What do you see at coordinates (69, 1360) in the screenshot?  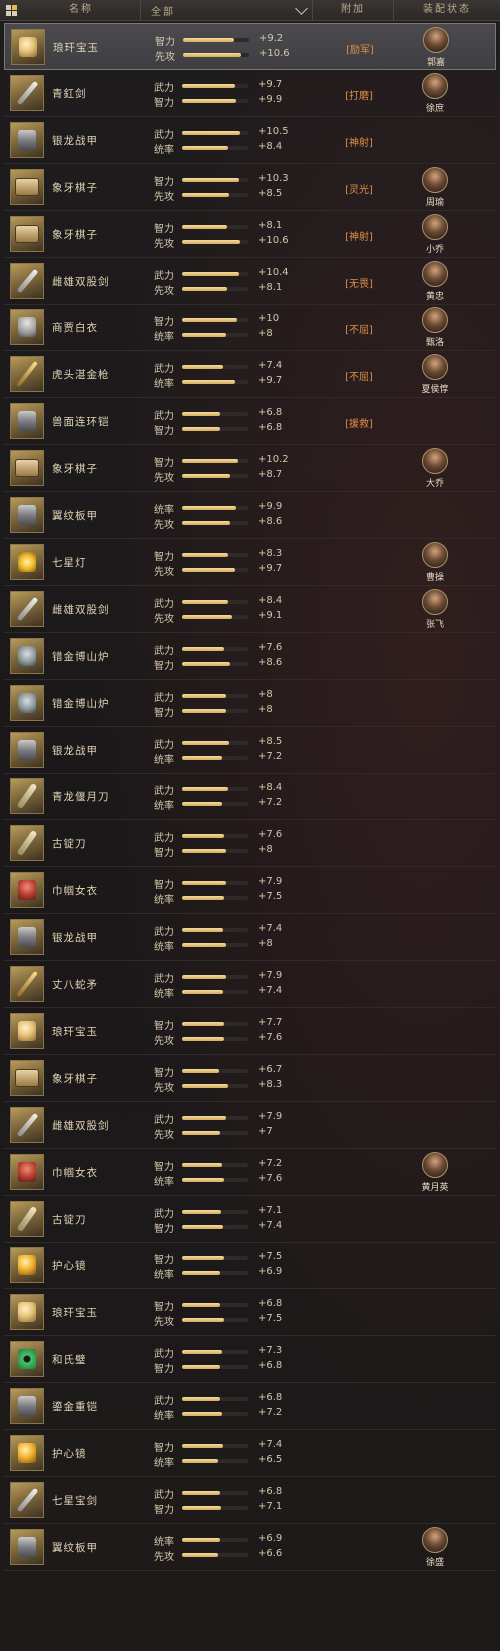 I see `item-name: 和氏璧` at bounding box center [69, 1360].